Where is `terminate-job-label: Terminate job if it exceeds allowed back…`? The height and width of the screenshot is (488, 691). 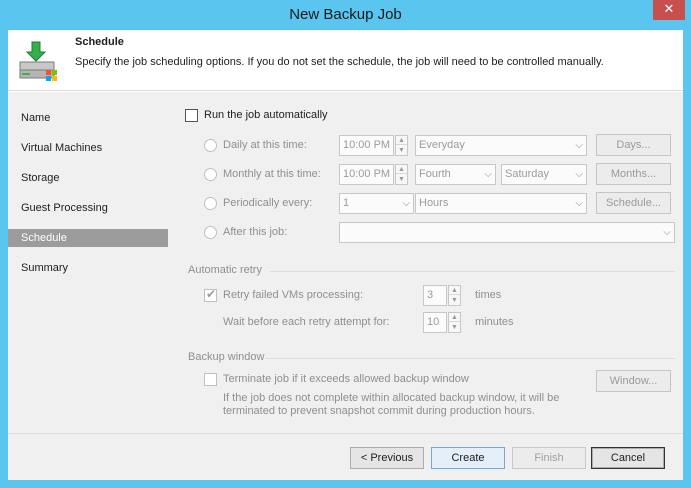 terminate-job-label: Terminate job if it exceeds allowed back… is located at coordinates (346, 379).